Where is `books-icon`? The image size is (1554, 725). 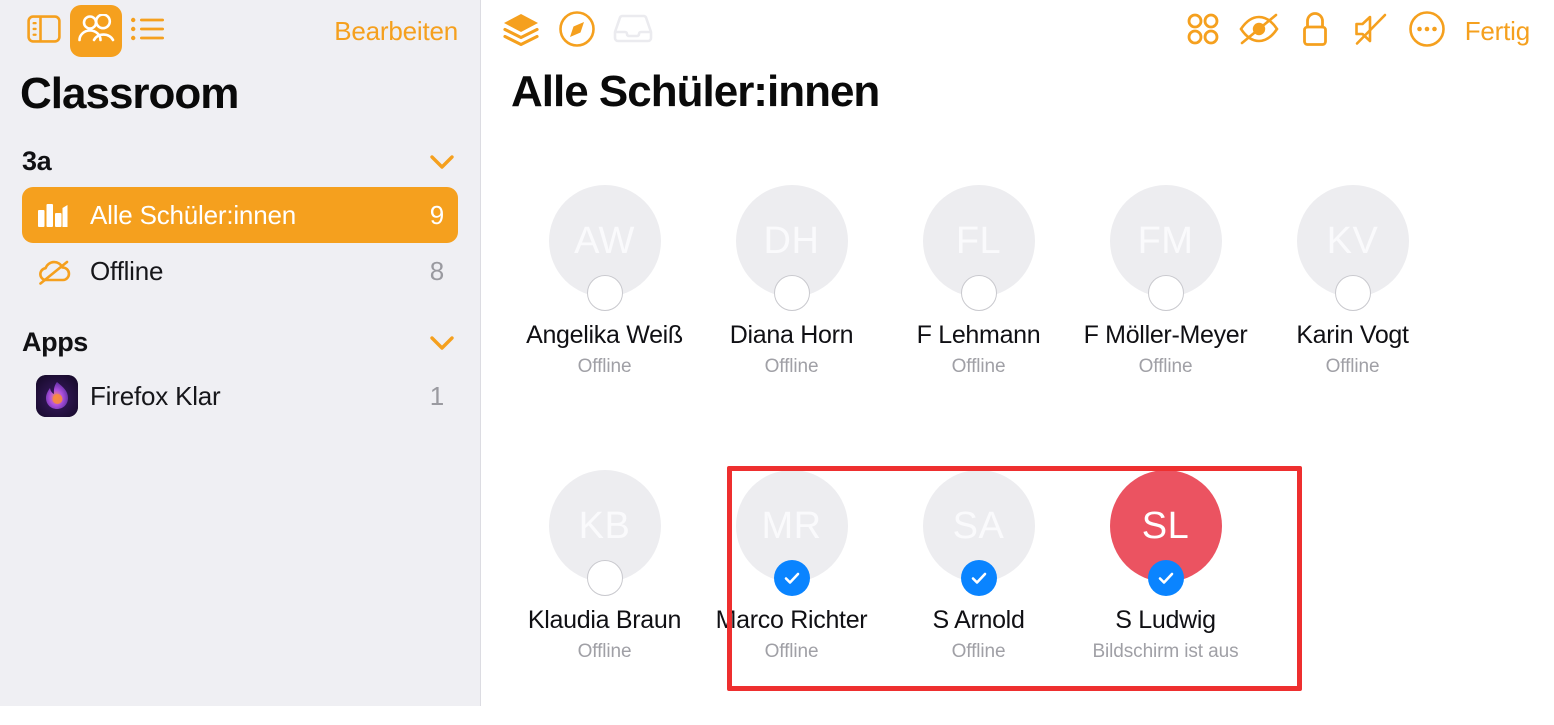
books-icon is located at coordinates (56, 215).